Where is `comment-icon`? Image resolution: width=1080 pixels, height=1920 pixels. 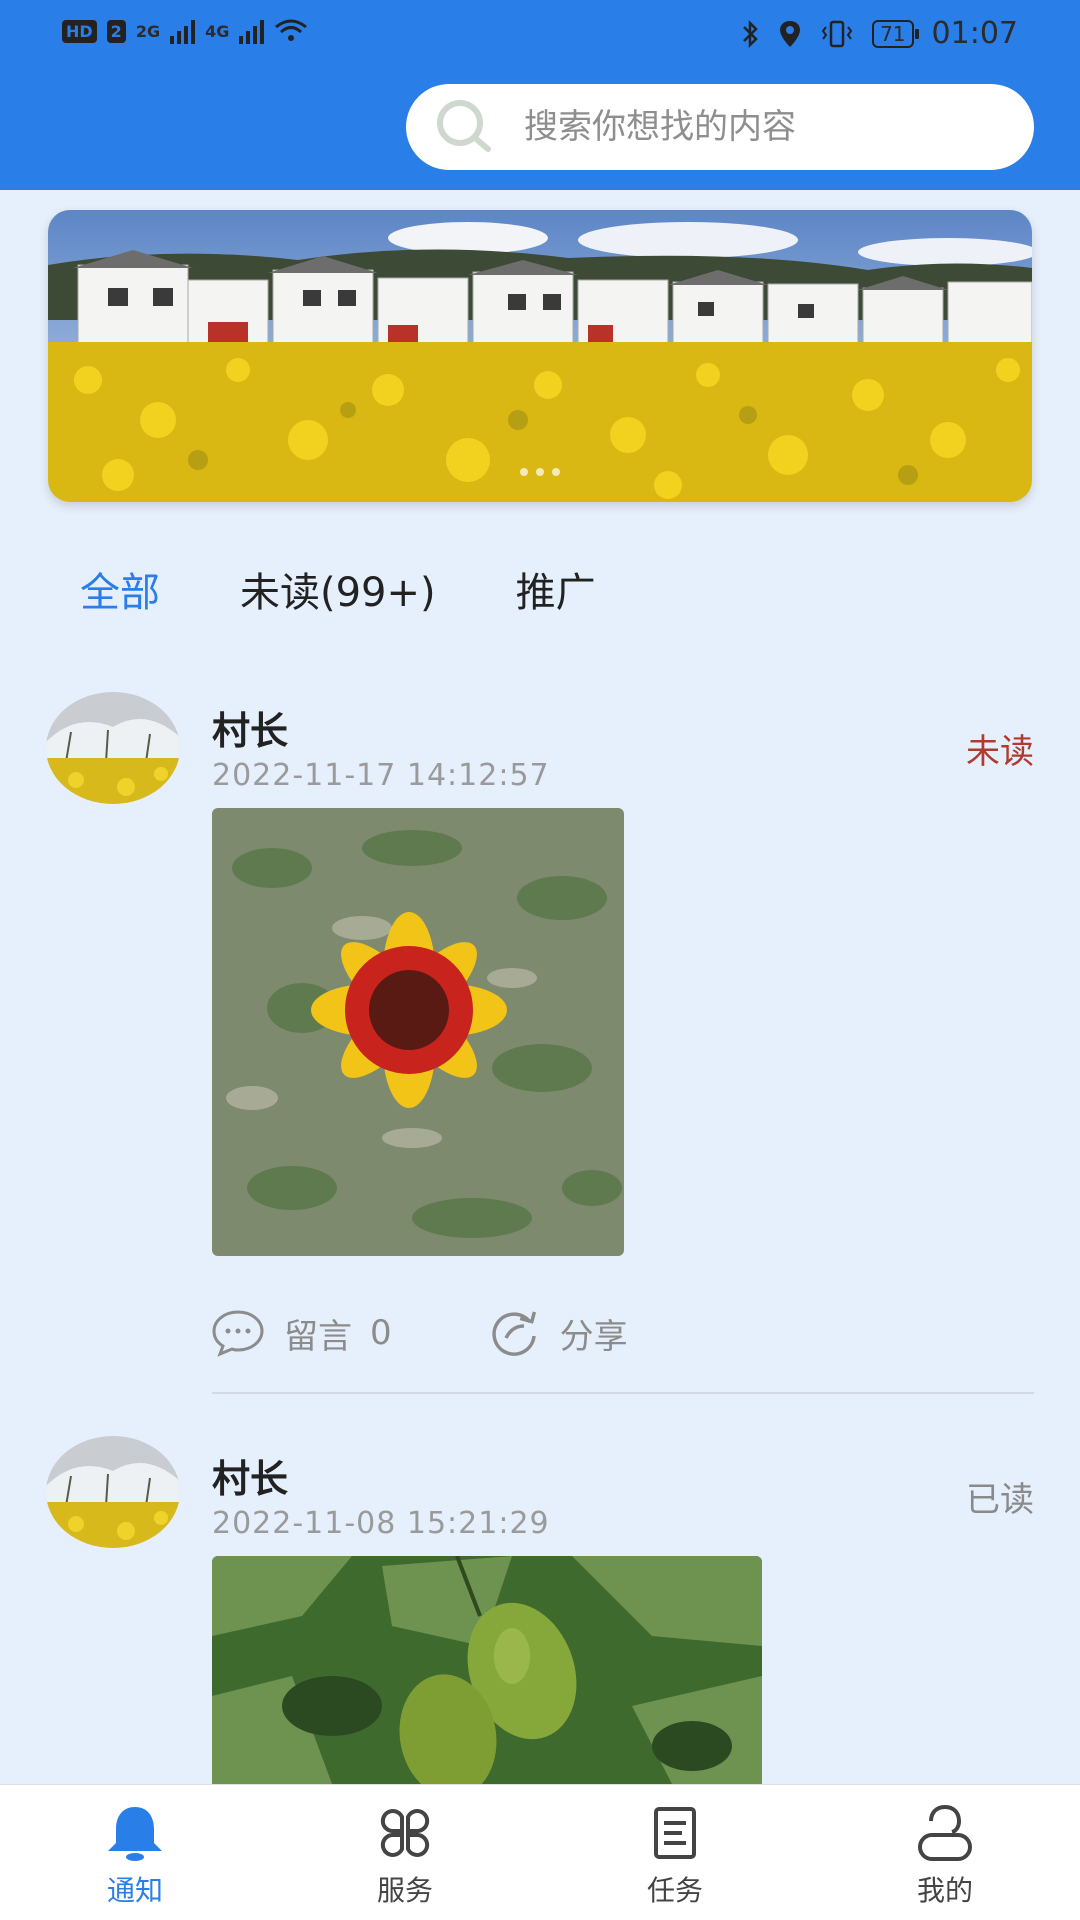
comment-icon is located at coordinates (238, 1333).